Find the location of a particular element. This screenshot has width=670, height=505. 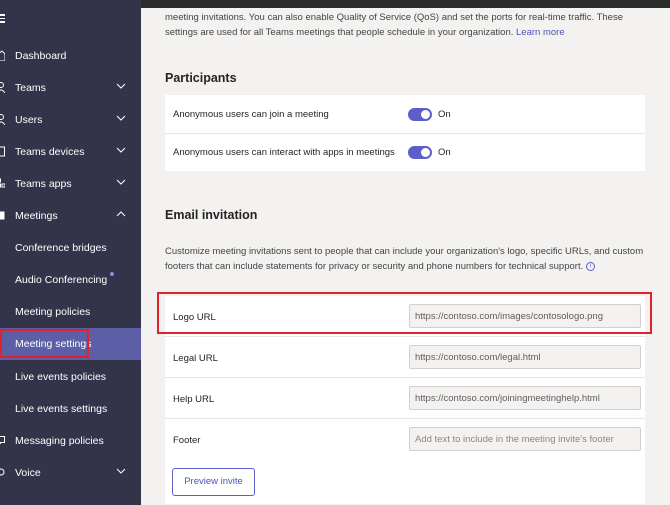

sidebar-item-users: Users is located at coordinates (70, 120).